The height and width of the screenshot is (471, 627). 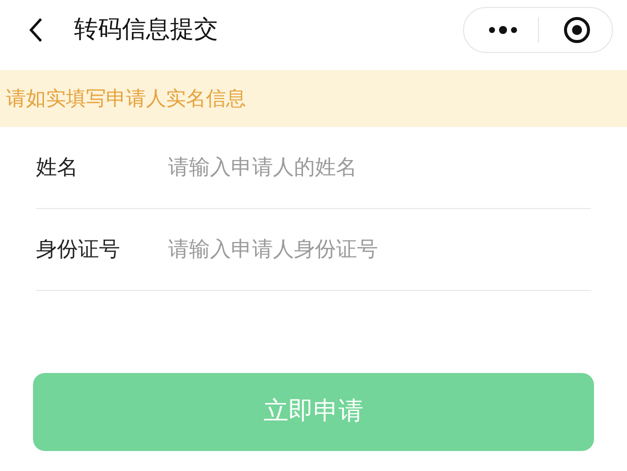 I want to click on input-field: 请输入申请人的姓名, so click(x=379, y=168).